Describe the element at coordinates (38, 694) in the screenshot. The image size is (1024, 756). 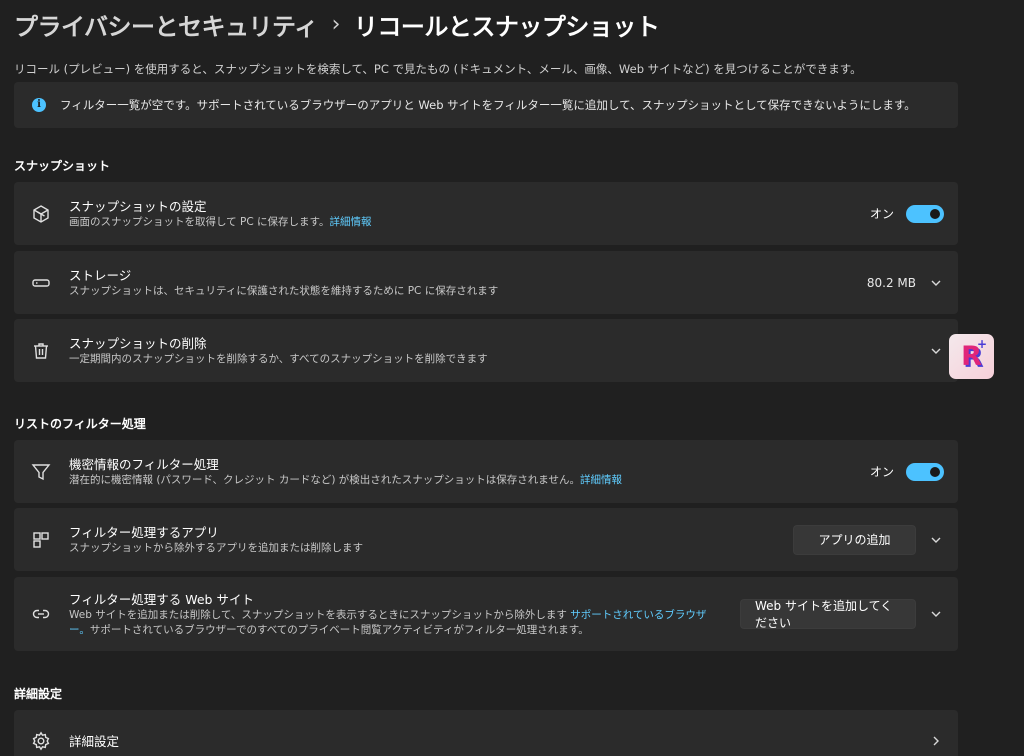
I see `section-title-advanced: 詳細設定` at that location.